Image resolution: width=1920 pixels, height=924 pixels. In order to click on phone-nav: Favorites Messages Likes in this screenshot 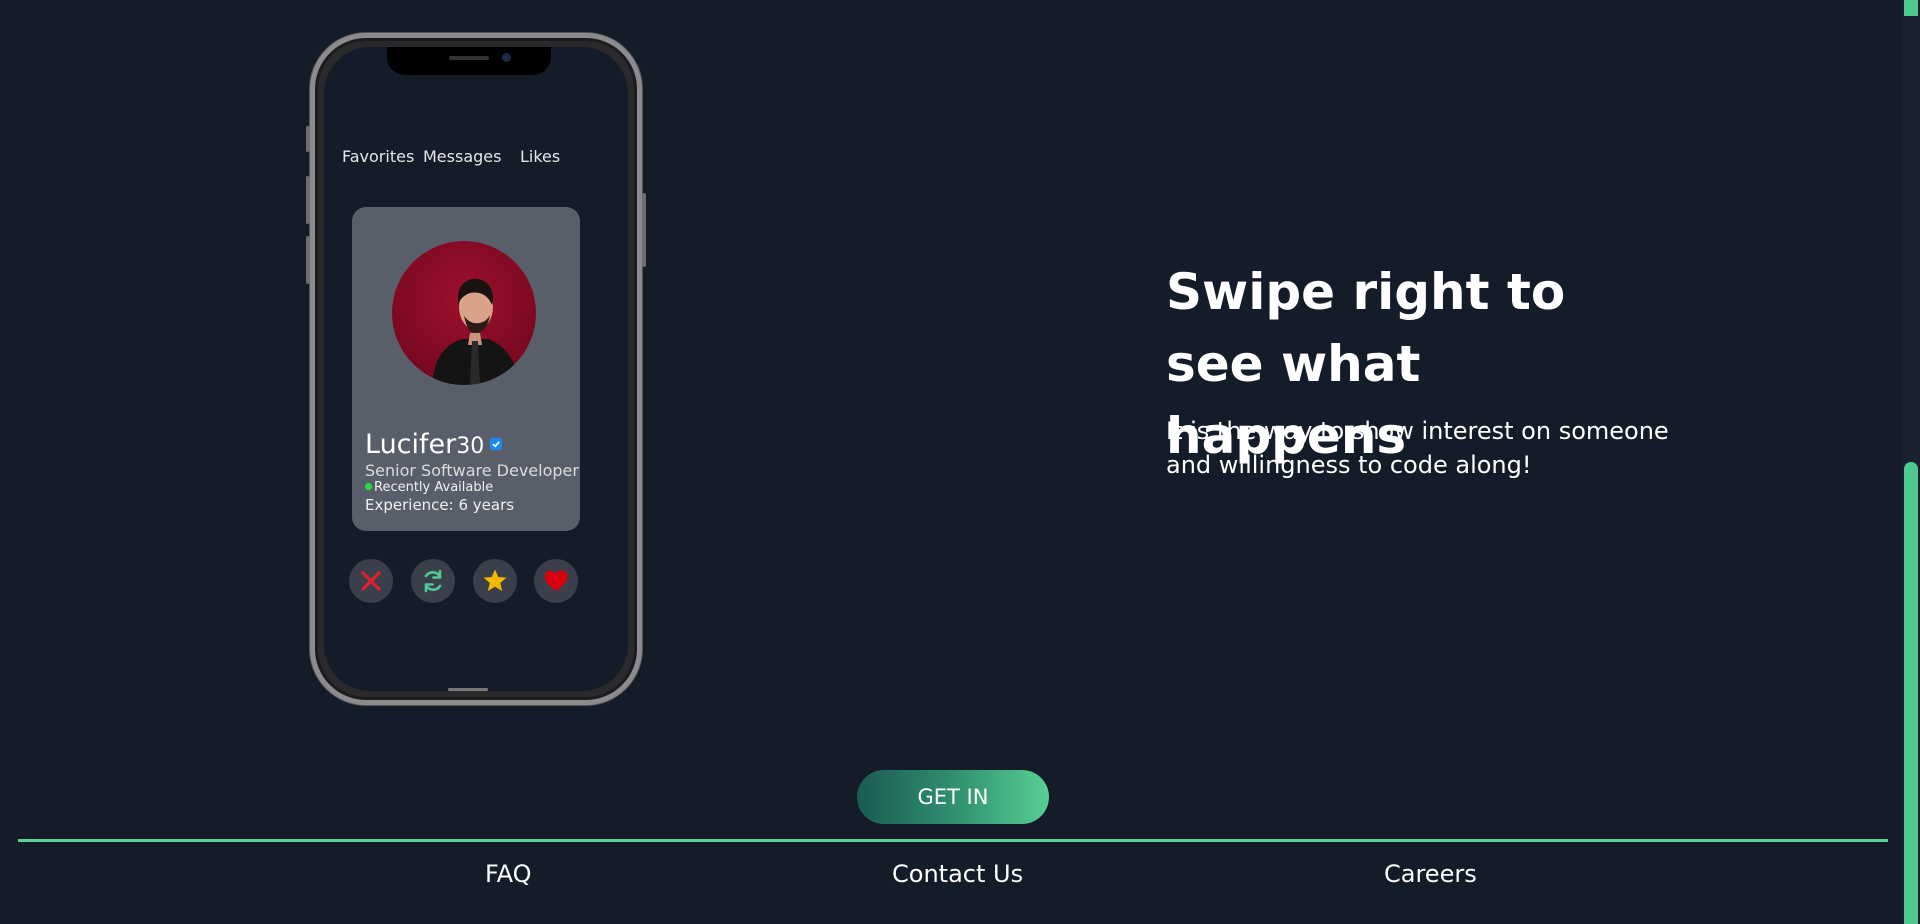, I will do `click(476, 157)`.